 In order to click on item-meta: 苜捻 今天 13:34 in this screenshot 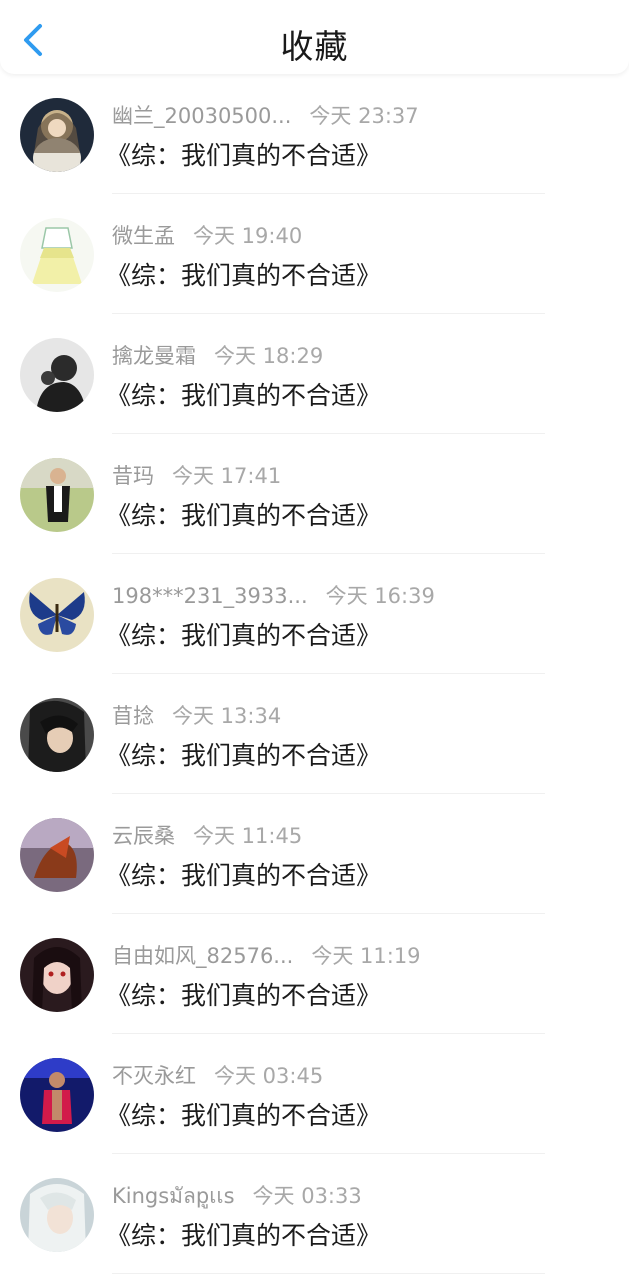, I will do `click(196, 715)`.